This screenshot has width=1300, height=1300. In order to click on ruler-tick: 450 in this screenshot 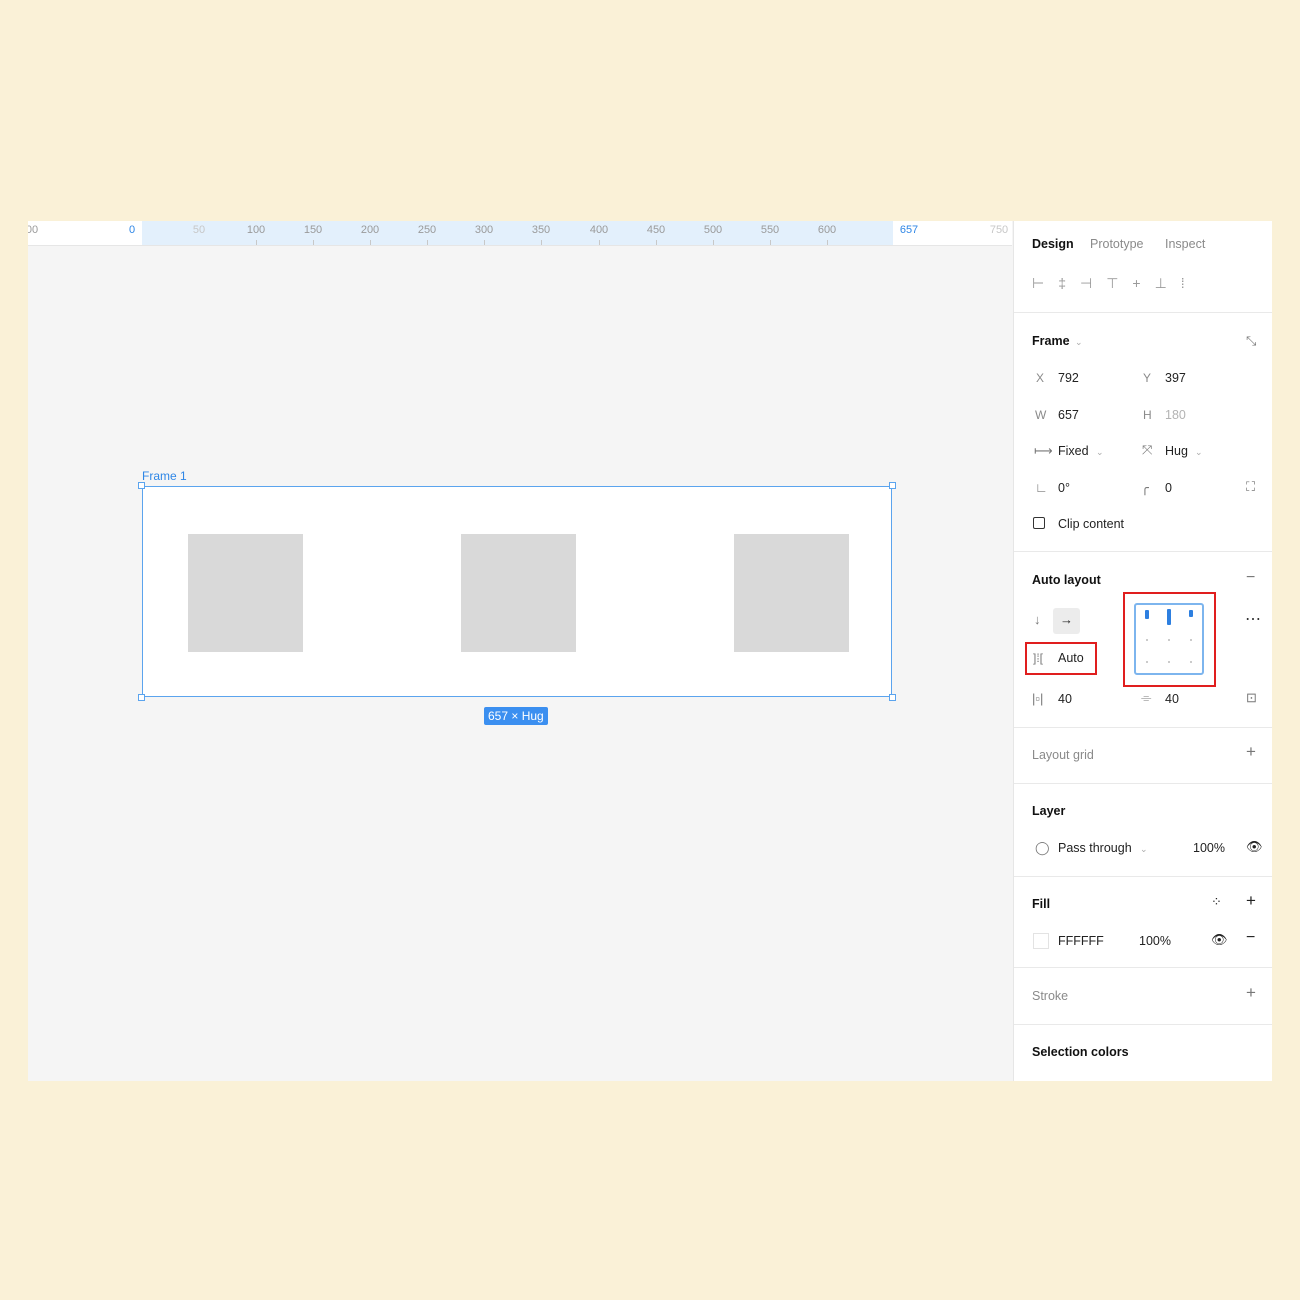, I will do `click(656, 230)`.